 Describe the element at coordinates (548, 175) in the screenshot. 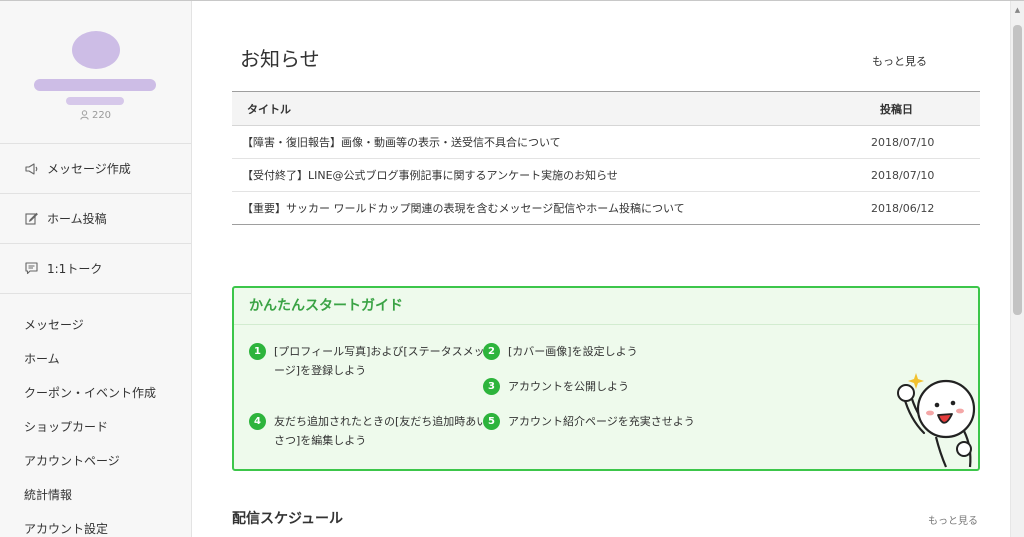

I see `news-item-title: 【受付終了】LINE@公式ブログ事例記事に関するアンケート実施のお知らせ` at that location.